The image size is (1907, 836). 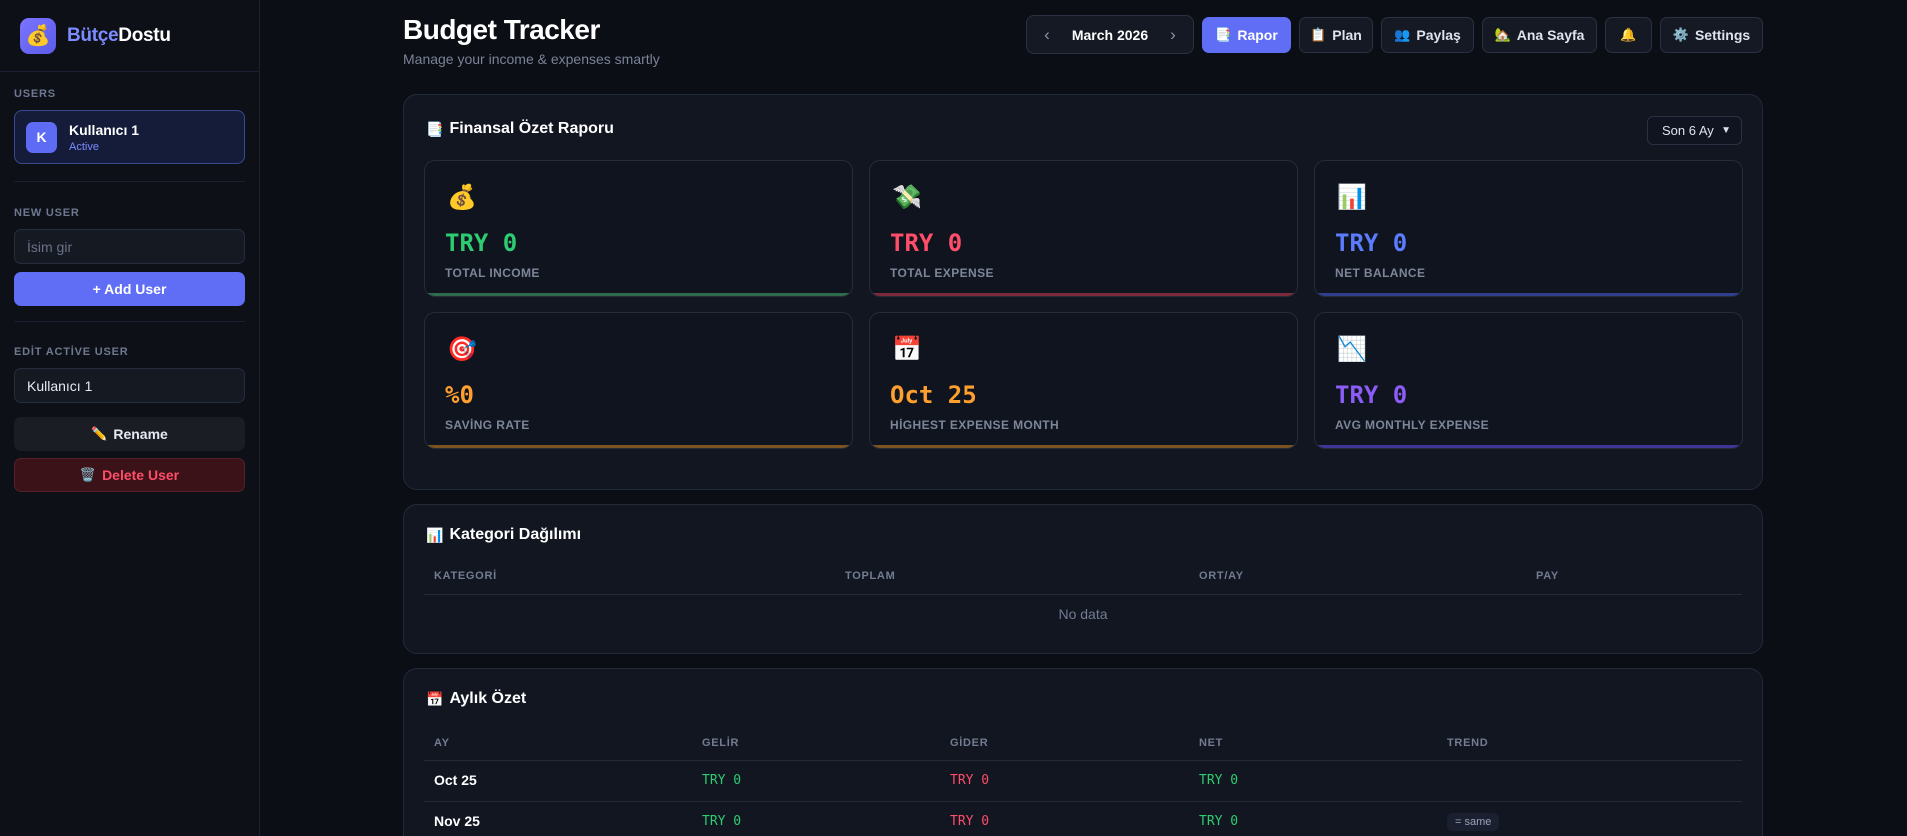 What do you see at coordinates (1550, 35) in the screenshot?
I see `ana-sayfa-label: Ana Sayfa` at bounding box center [1550, 35].